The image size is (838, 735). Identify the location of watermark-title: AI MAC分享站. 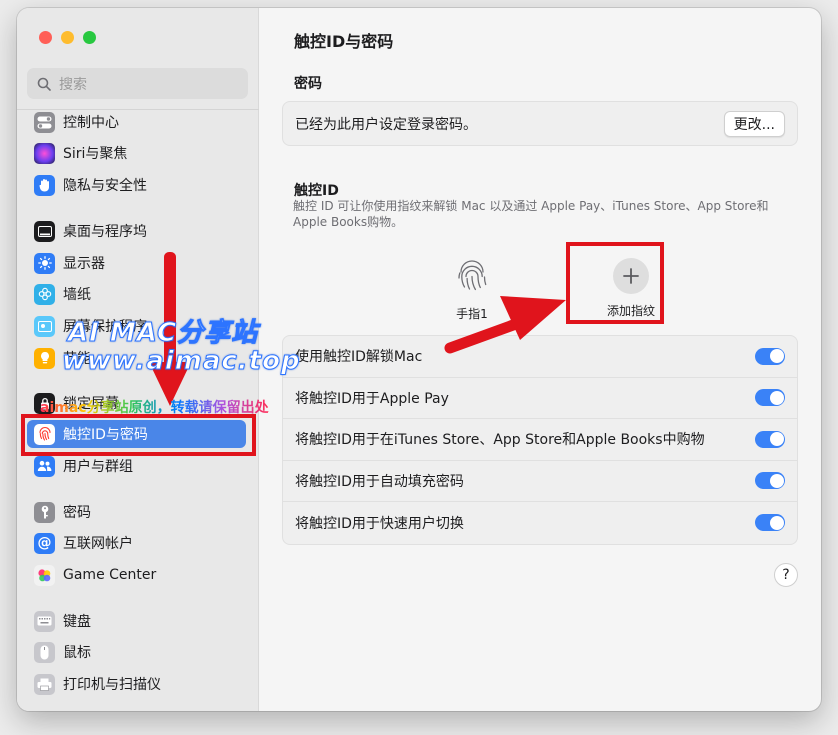
(163, 333).